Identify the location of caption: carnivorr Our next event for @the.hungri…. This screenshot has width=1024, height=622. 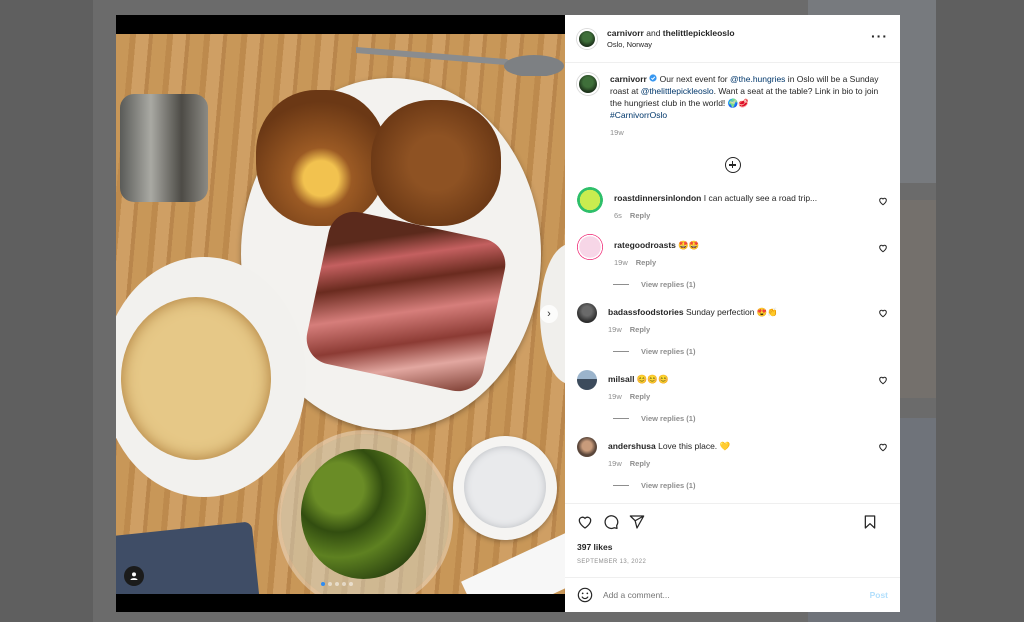
(732, 105).